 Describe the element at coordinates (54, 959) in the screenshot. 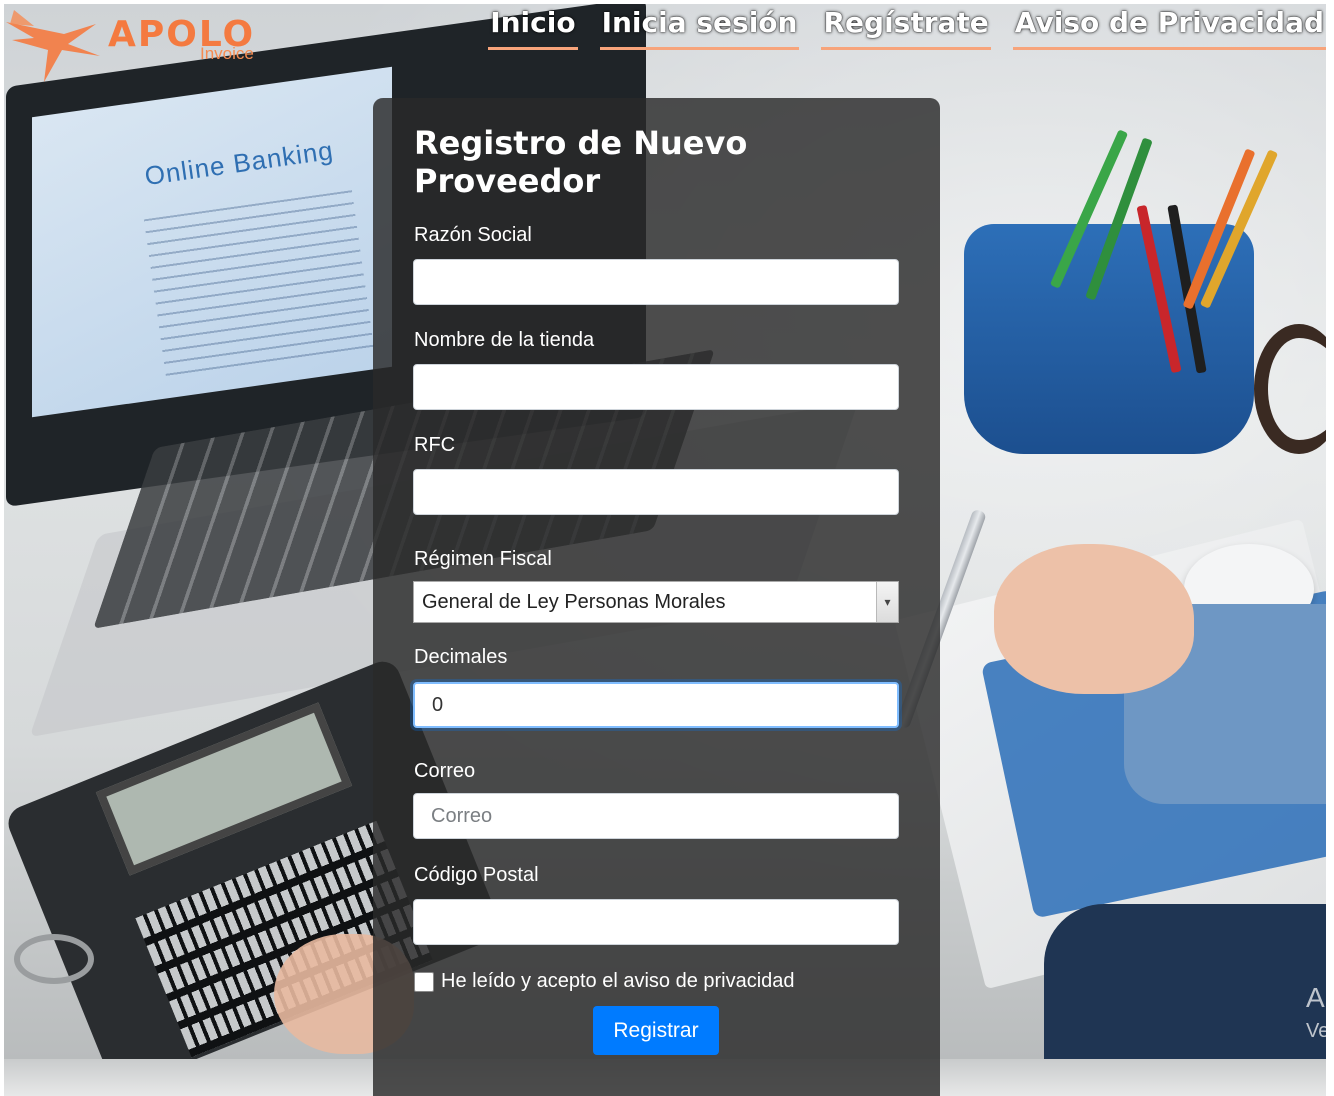

I see `ring-object` at that location.